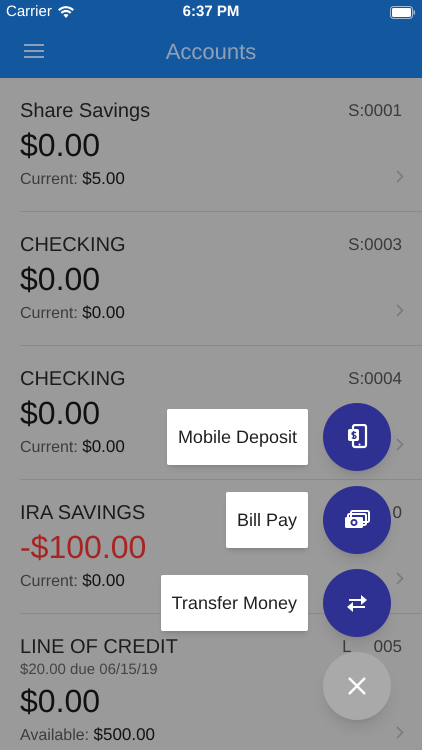 Image resolution: width=422 pixels, height=750 pixels. Describe the element at coordinates (87, 735) in the screenshot. I see `current-balance: Available: $500.00` at that location.